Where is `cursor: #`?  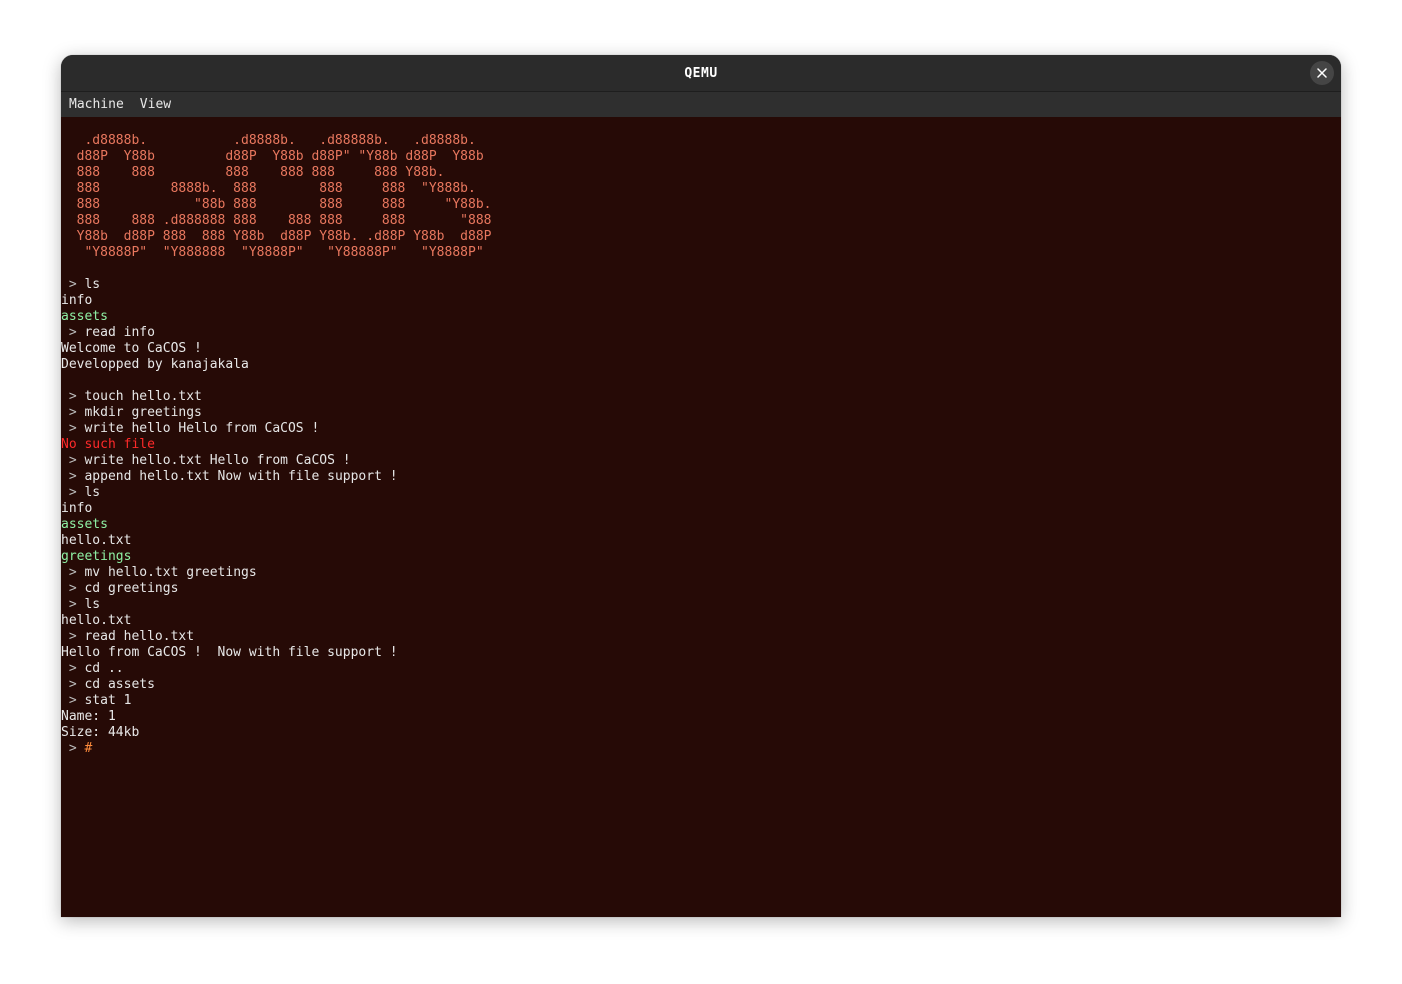 cursor: # is located at coordinates (88, 748).